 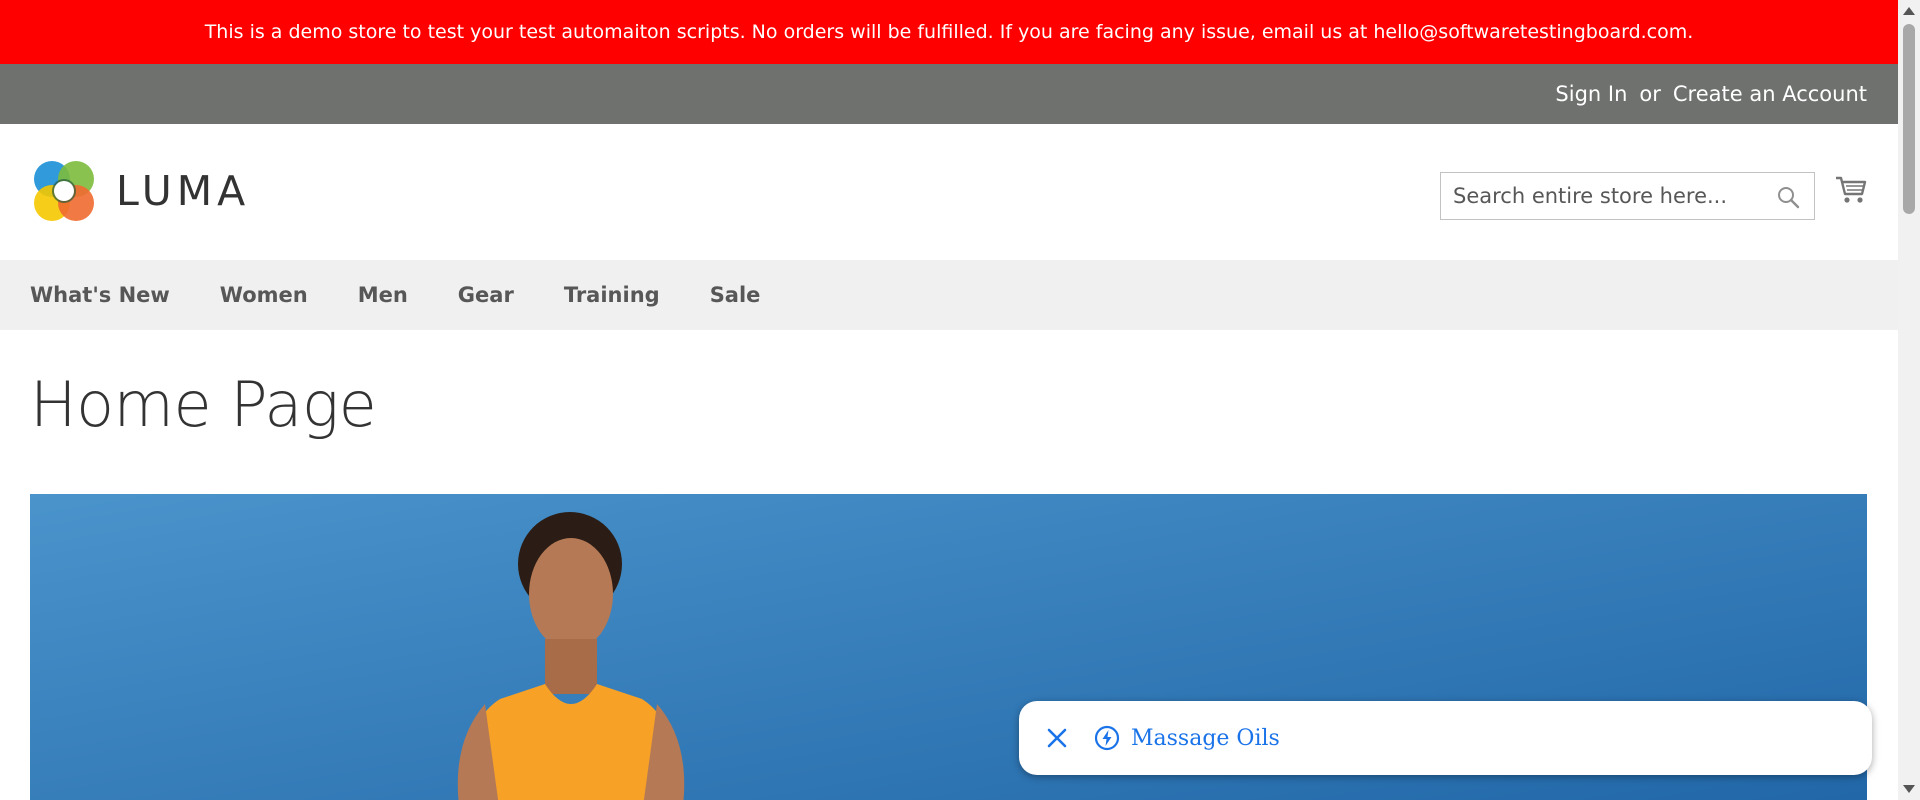 What do you see at coordinates (1770, 94) in the screenshot?
I see `create-account-link: Create an Account` at bounding box center [1770, 94].